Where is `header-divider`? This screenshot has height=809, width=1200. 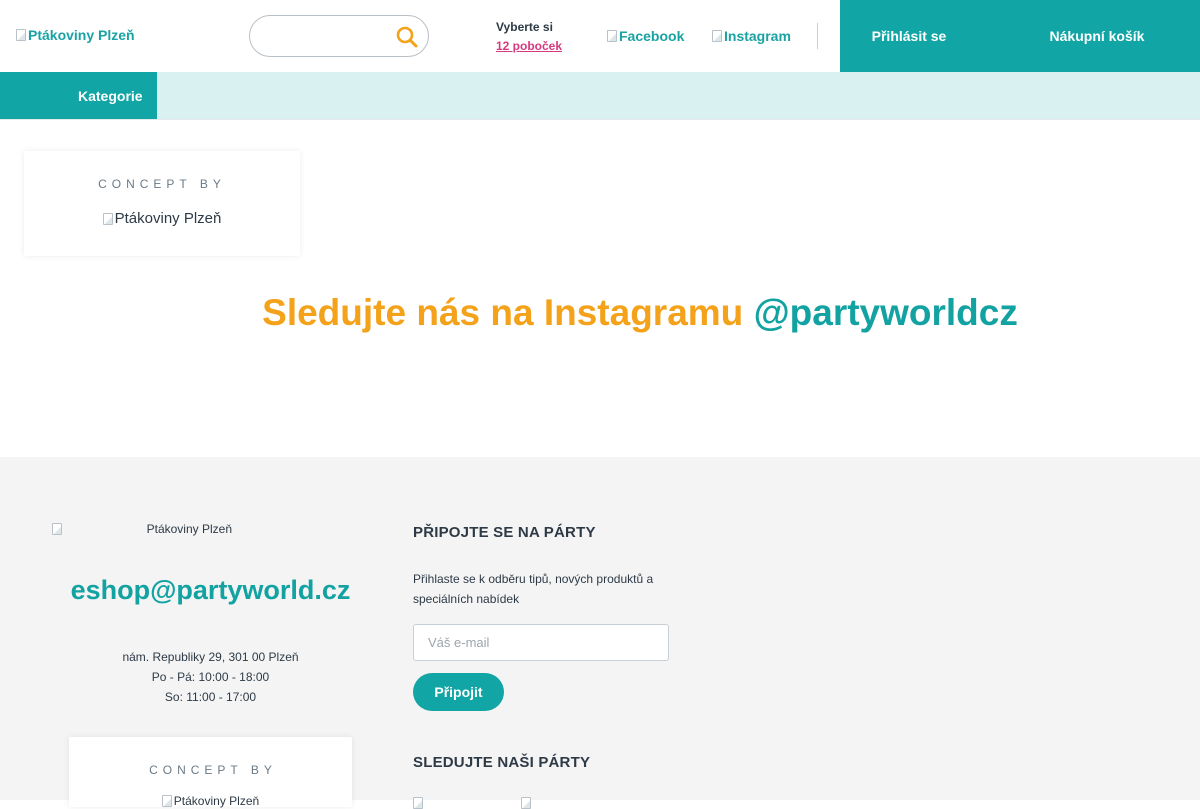 header-divider is located at coordinates (817, 36).